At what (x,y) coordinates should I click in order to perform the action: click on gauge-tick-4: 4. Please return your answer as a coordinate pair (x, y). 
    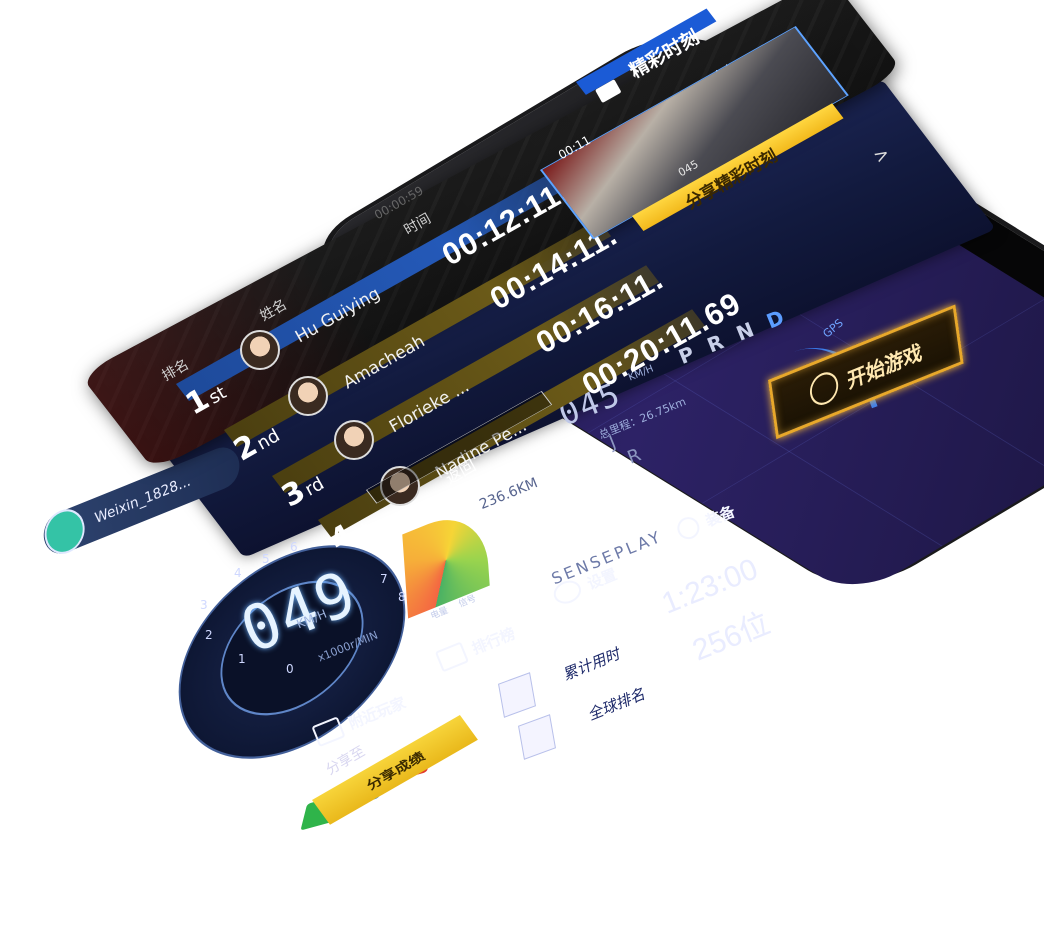
    Looking at the image, I should click on (238, 573).